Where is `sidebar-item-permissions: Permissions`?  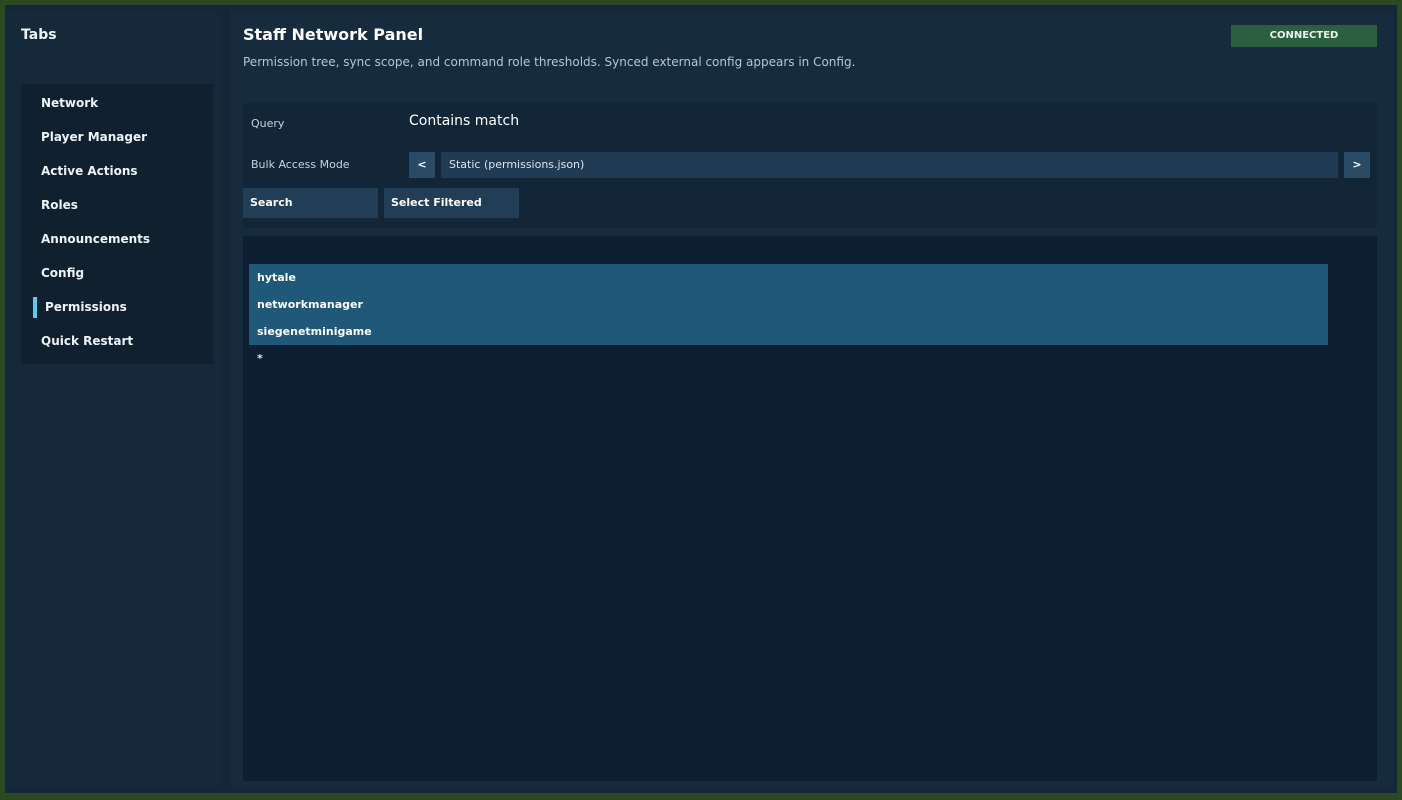 sidebar-item-permissions: Permissions is located at coordinates (117, 307).